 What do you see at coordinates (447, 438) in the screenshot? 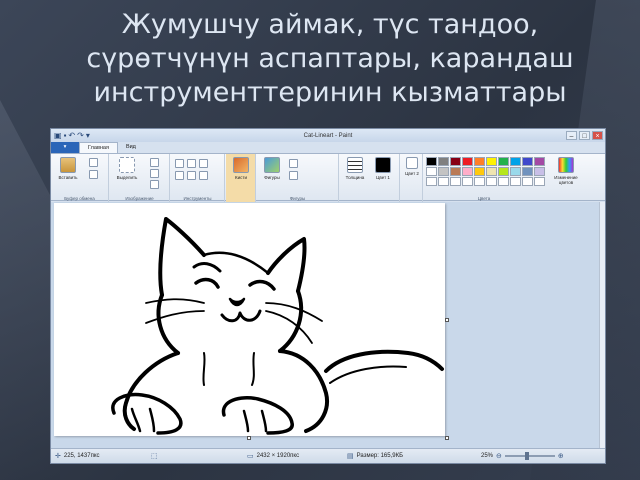
I see `resize-handle-corner` at bounding box center [447, 438].